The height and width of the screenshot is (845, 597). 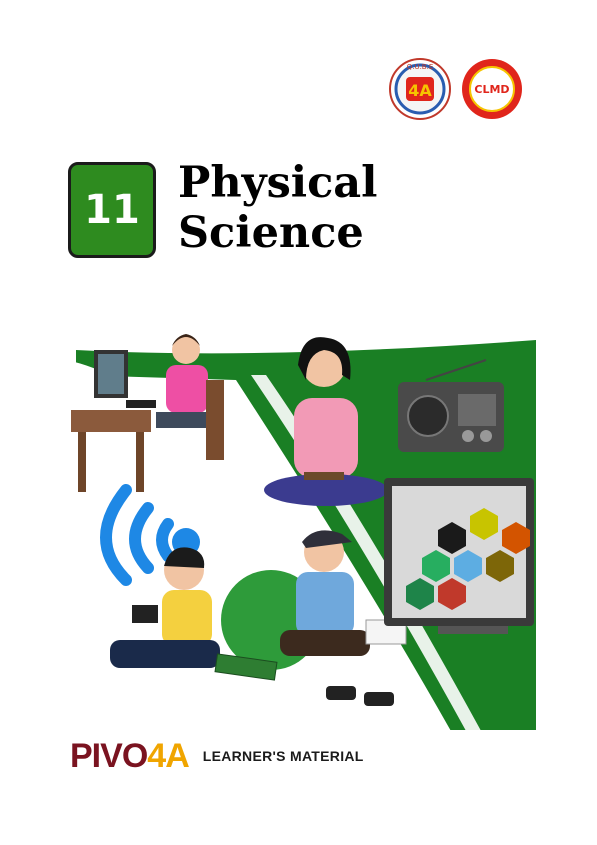 What do you see at coordinates (130, 756) in the screenshot?
I see `pivot-logo: PIVO4A` at bounding box center [130, 756].